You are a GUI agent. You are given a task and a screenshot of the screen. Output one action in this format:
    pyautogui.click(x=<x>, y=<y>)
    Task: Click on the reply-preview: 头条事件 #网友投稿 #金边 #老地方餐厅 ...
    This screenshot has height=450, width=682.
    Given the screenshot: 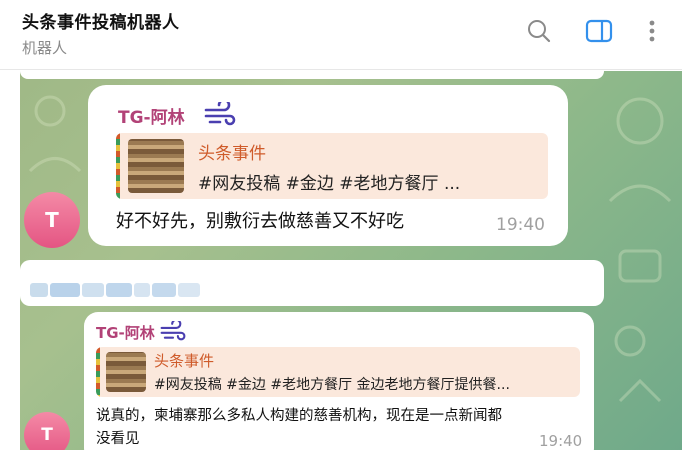 What is the action you would take?
    pyautogui.click(x=332, y=166)
    